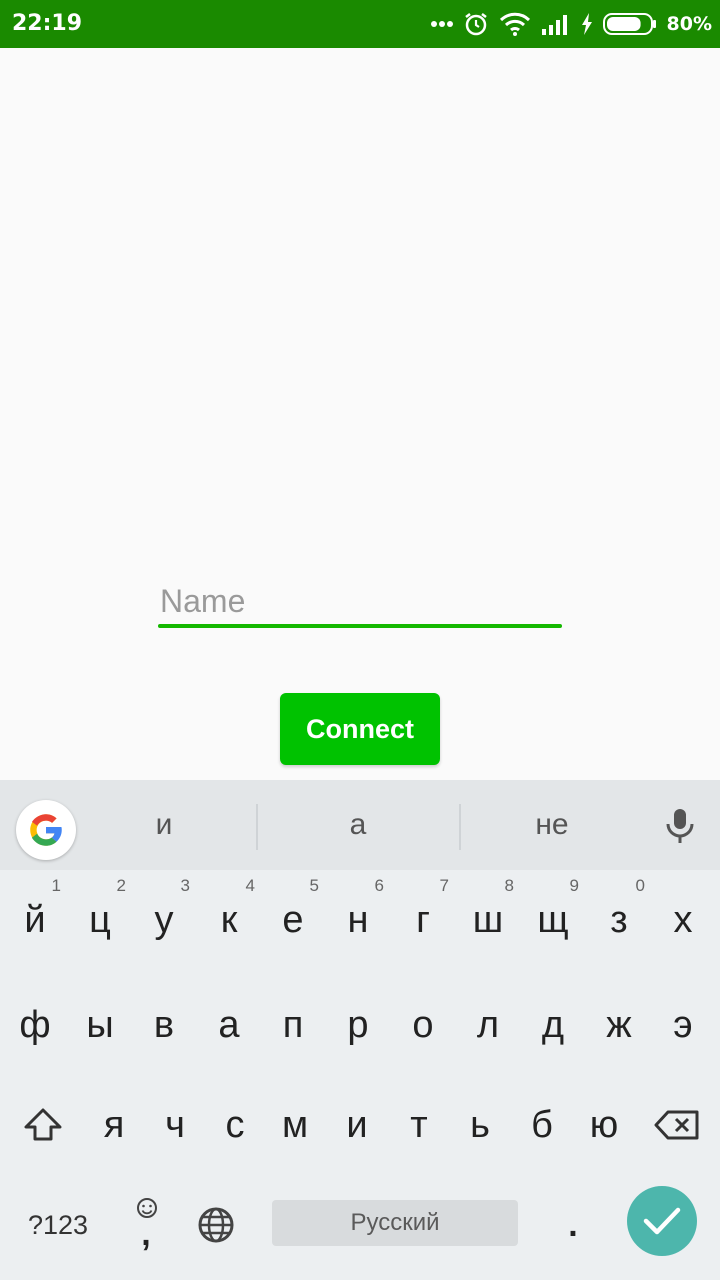 The height and width of the screenshot is (1280, 720). Describe the element at coordinates (515, 24) in the screenshot. I see `wifi-icon` at that location.